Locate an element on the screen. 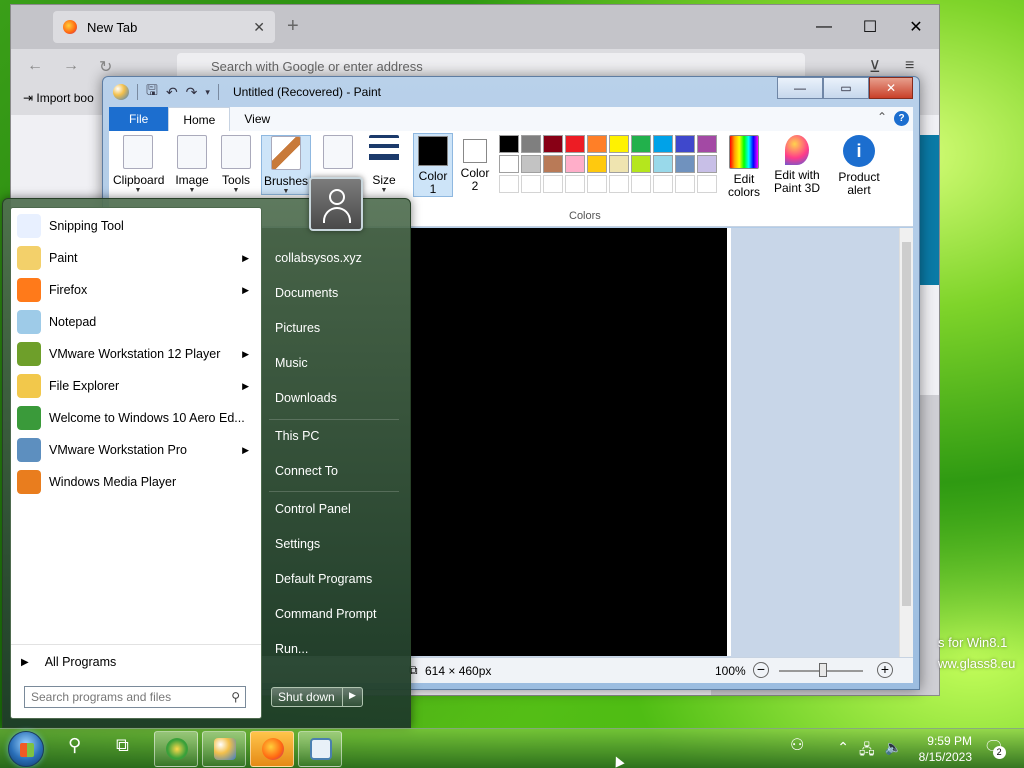  tab-view: View is located at coordinates (257, 119).